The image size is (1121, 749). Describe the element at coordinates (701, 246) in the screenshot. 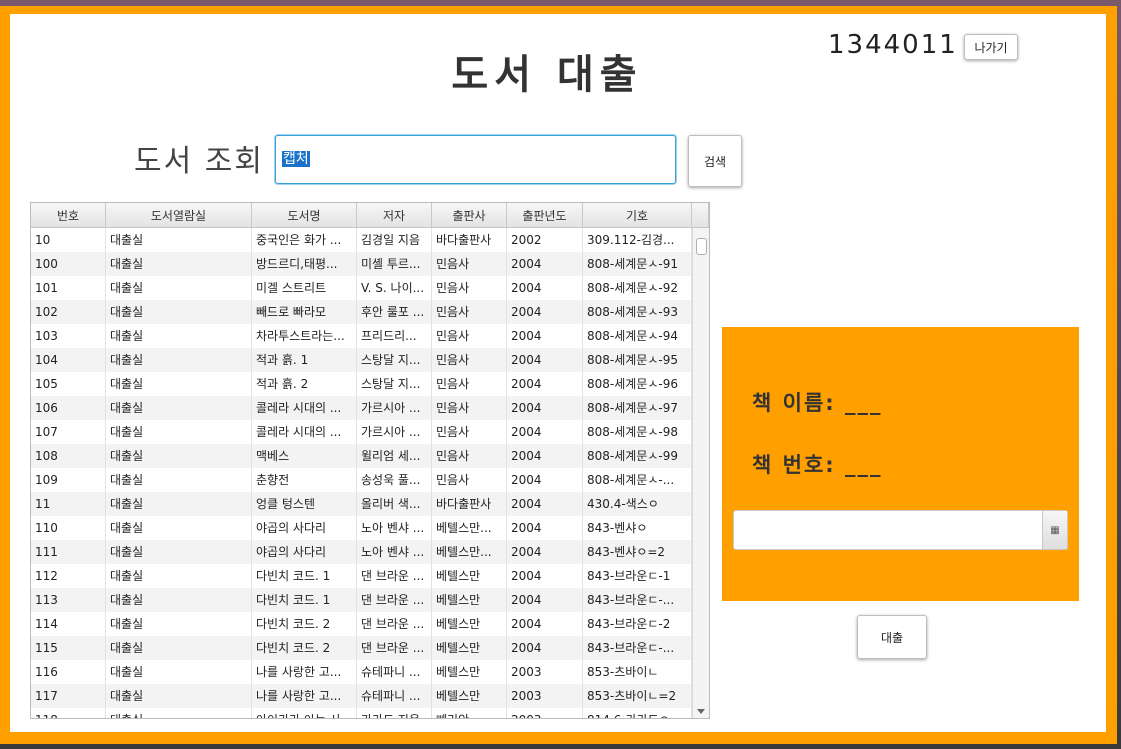

I see `scrollbar-thumb` at that location.